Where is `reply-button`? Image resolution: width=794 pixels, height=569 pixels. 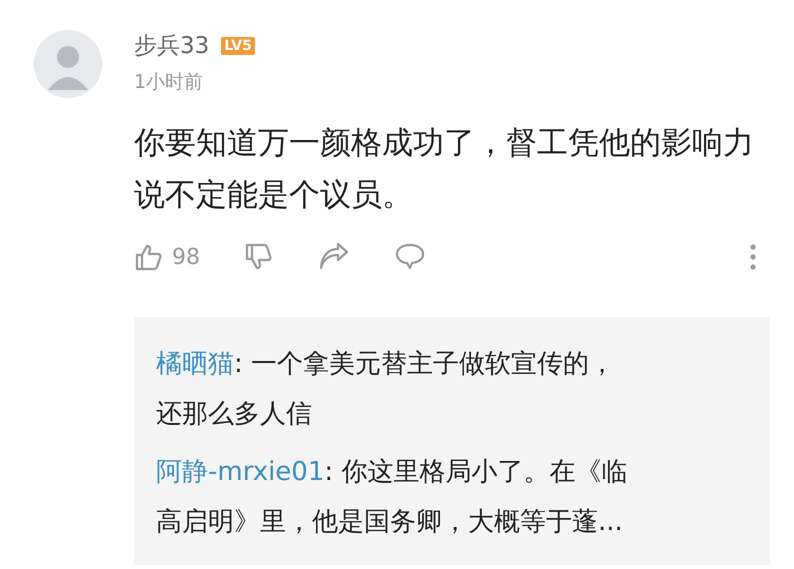
reply-button is located at coordinates (410, 257).